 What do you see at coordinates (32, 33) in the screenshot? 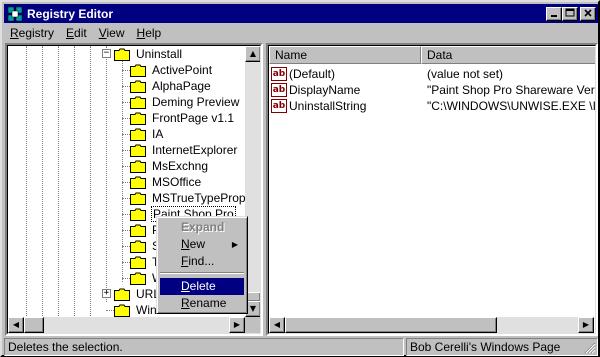
I see `menu-registry: Registry` at bounding box center [32, 33].